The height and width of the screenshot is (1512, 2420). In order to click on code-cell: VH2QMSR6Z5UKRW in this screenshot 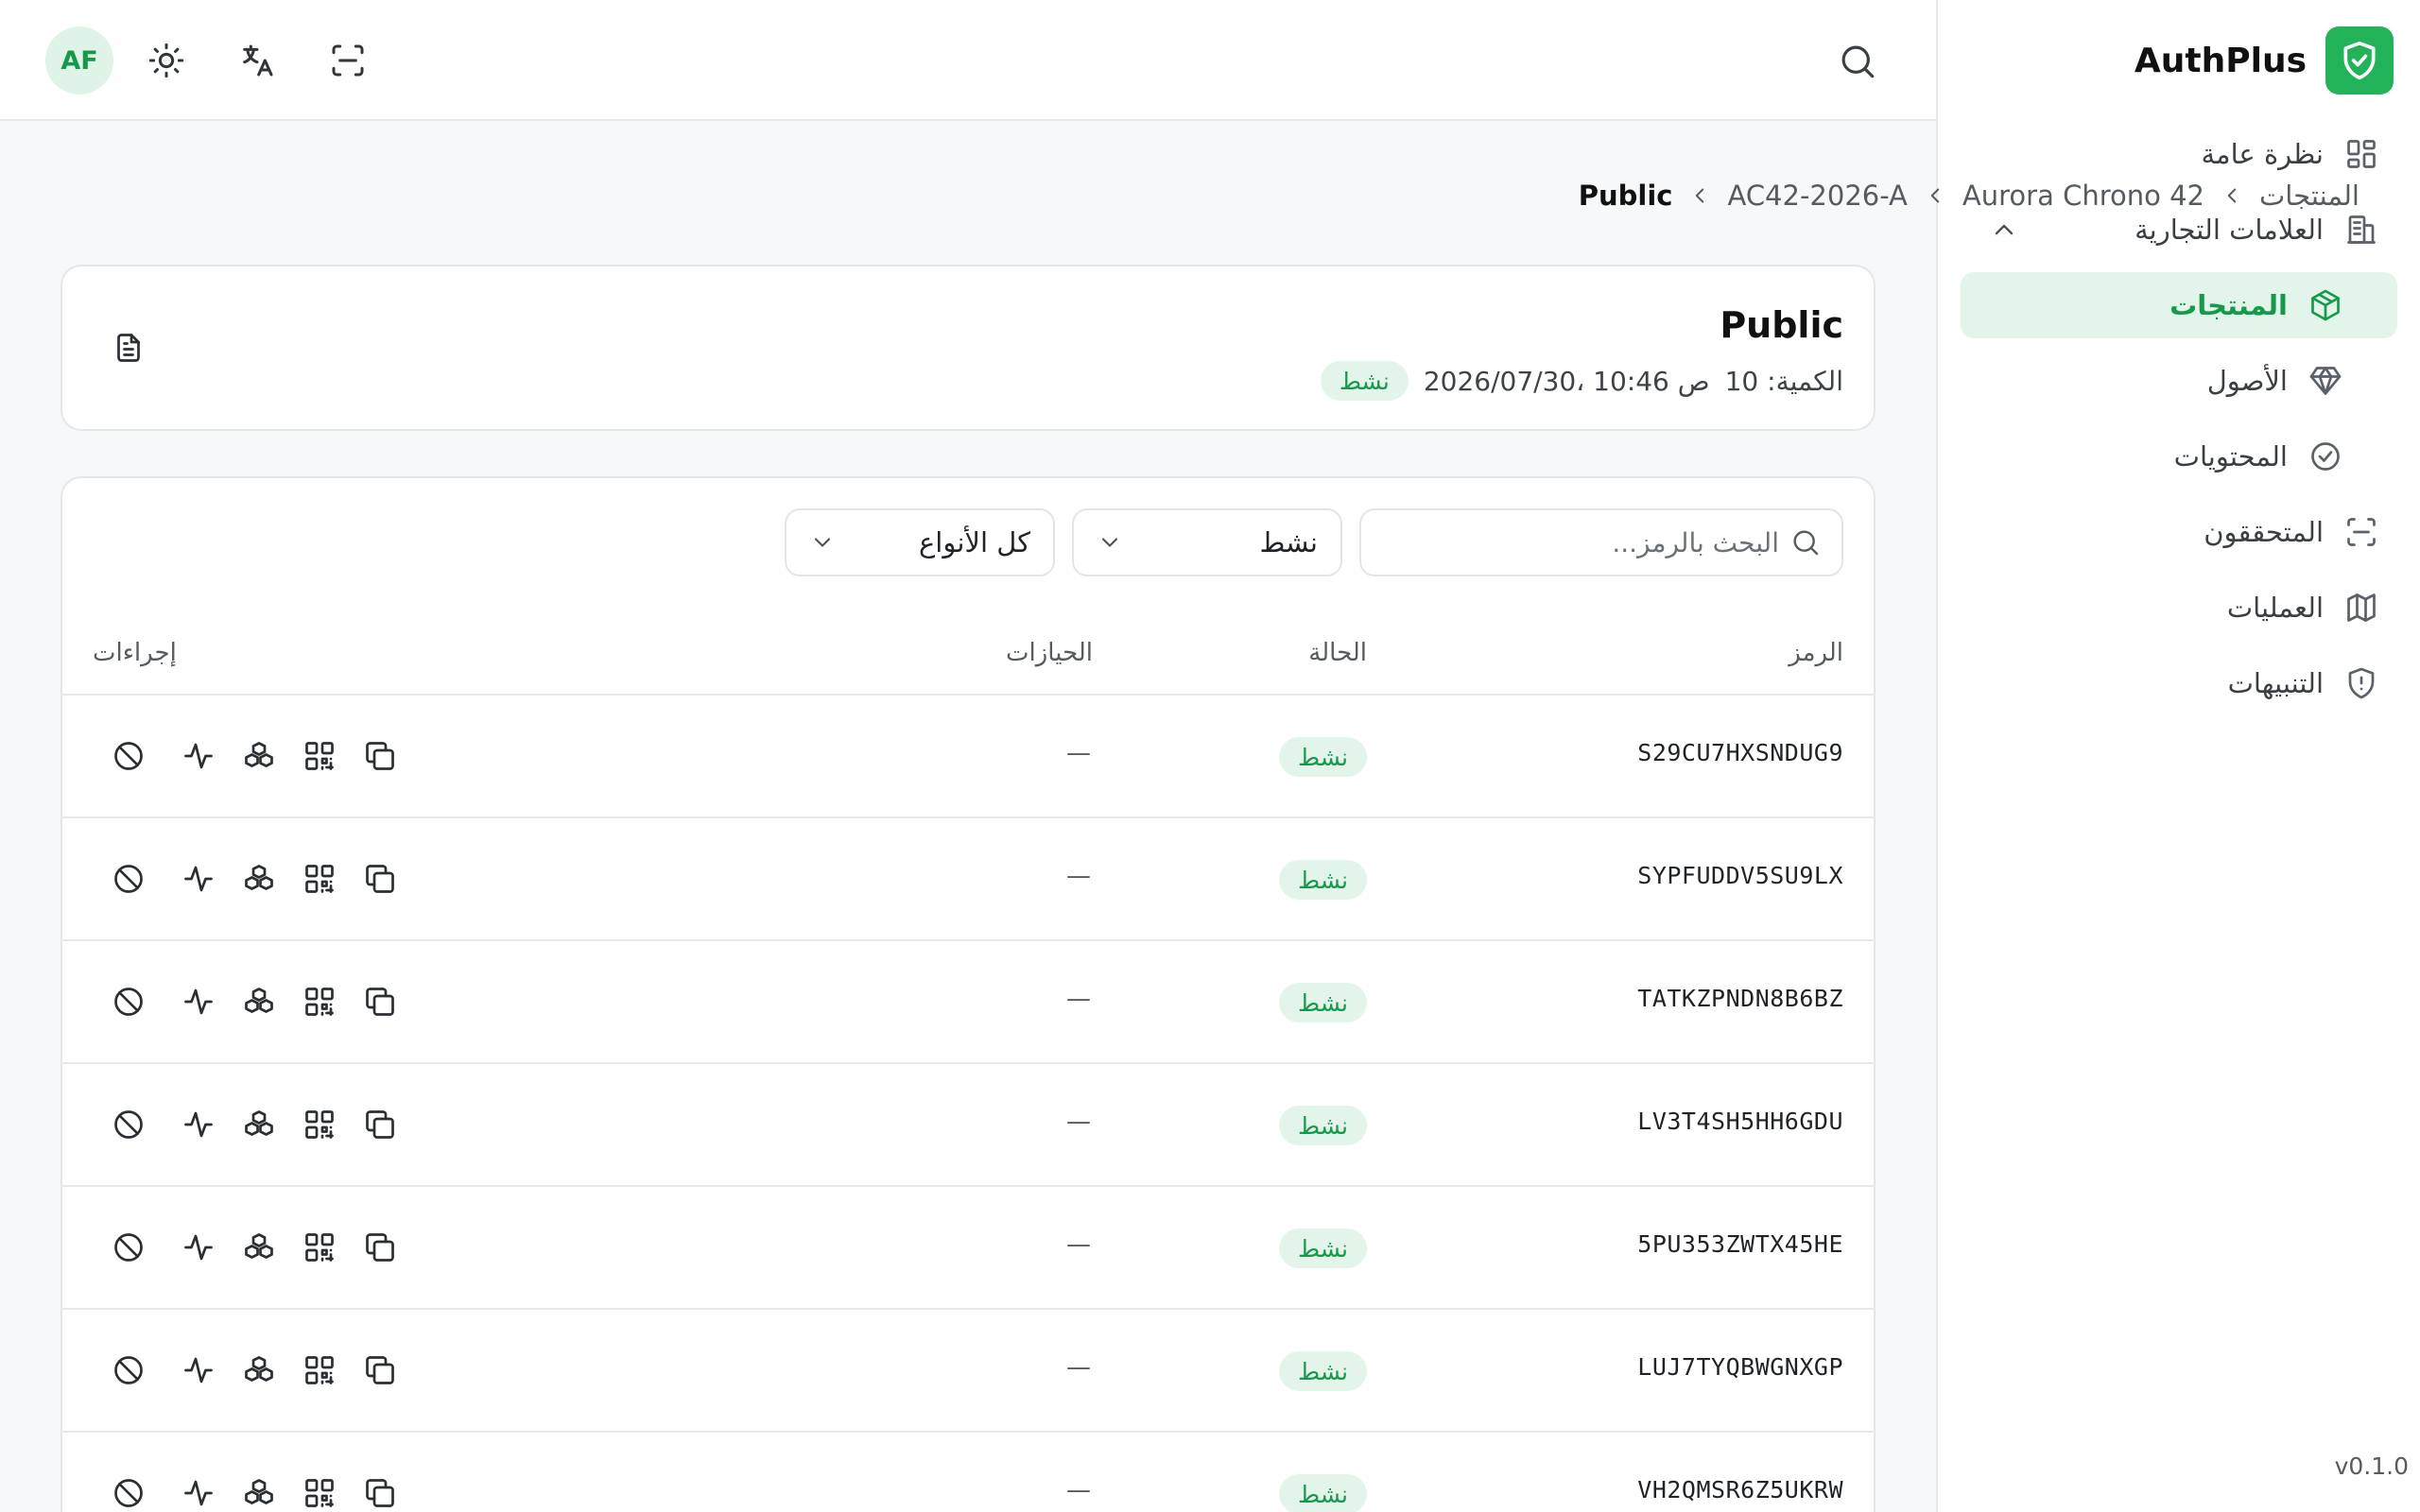, I will do `click(1740, 1489)`.